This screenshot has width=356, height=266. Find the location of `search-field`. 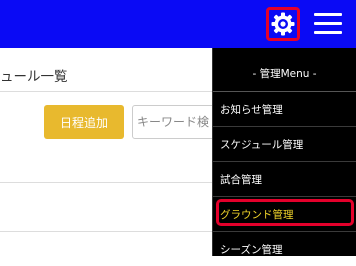

search-field is located at coordinates (177, 122).